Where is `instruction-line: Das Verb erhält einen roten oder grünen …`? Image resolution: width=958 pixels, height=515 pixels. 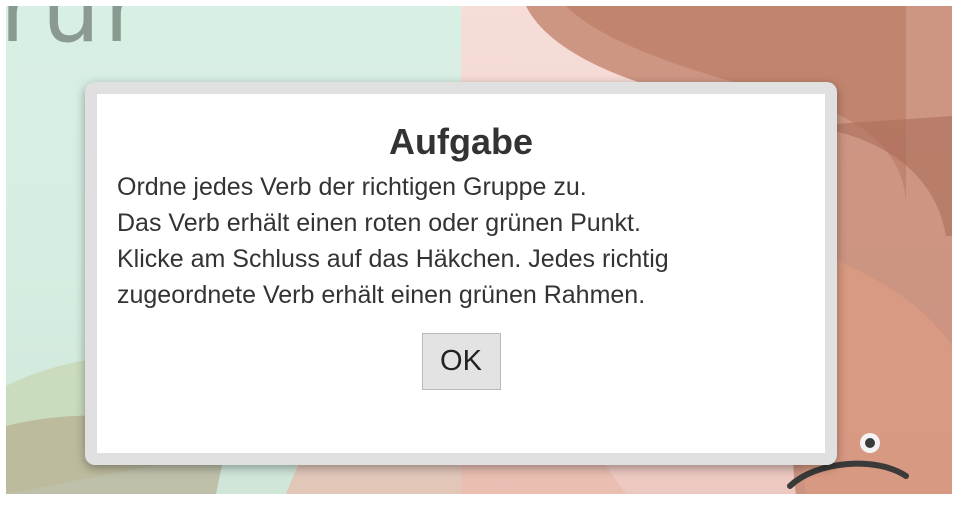
instruction-line: Das Verb erhält einen roten oder grünen … is located at coordinates (379, 223).